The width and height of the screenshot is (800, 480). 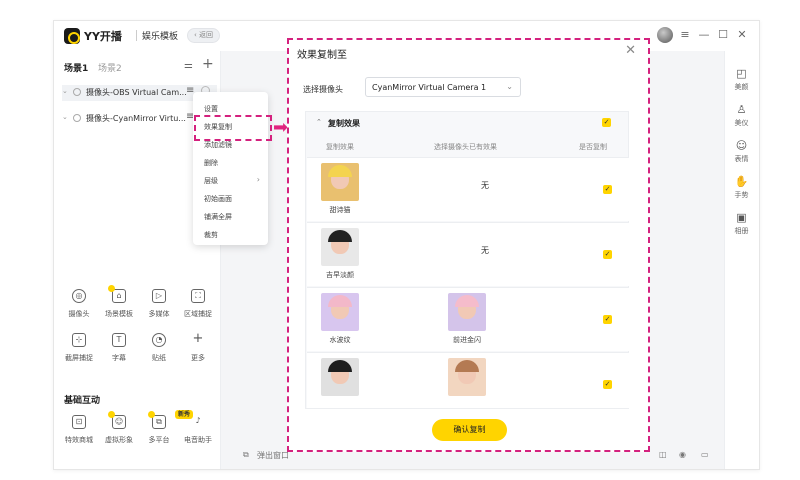 I want to click on camera-select-label: 选择摄像头, so click(x=323, y=89).